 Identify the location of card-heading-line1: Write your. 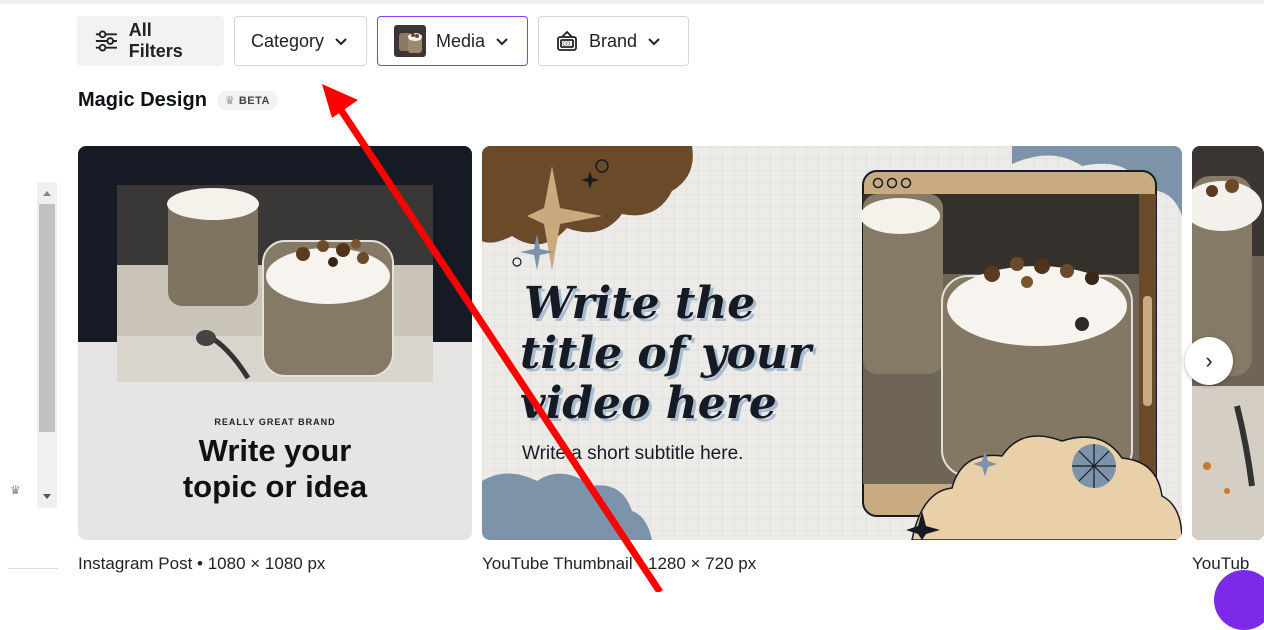
(275, 450).